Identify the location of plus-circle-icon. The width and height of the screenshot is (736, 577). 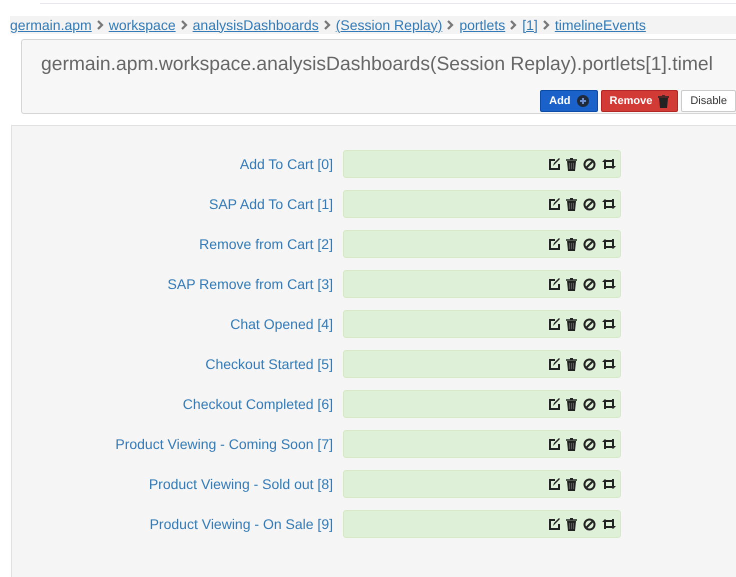
(582, 101).